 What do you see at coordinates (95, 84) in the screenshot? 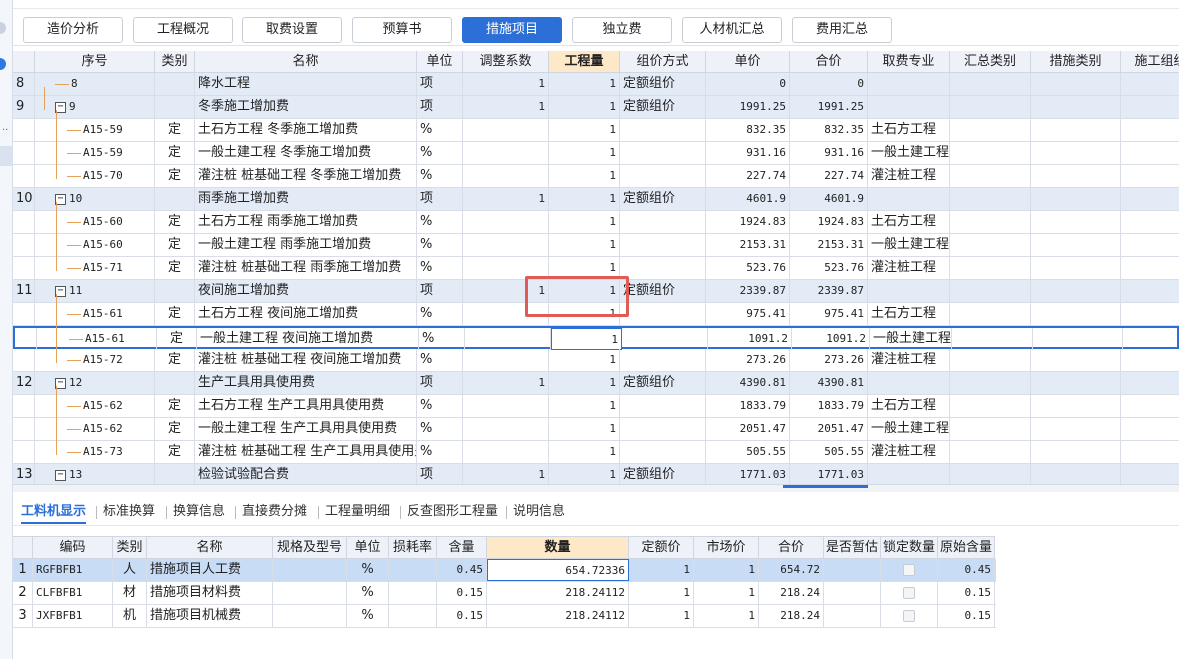
I see `cell-seq: 8` at bounding box center [95, 84].